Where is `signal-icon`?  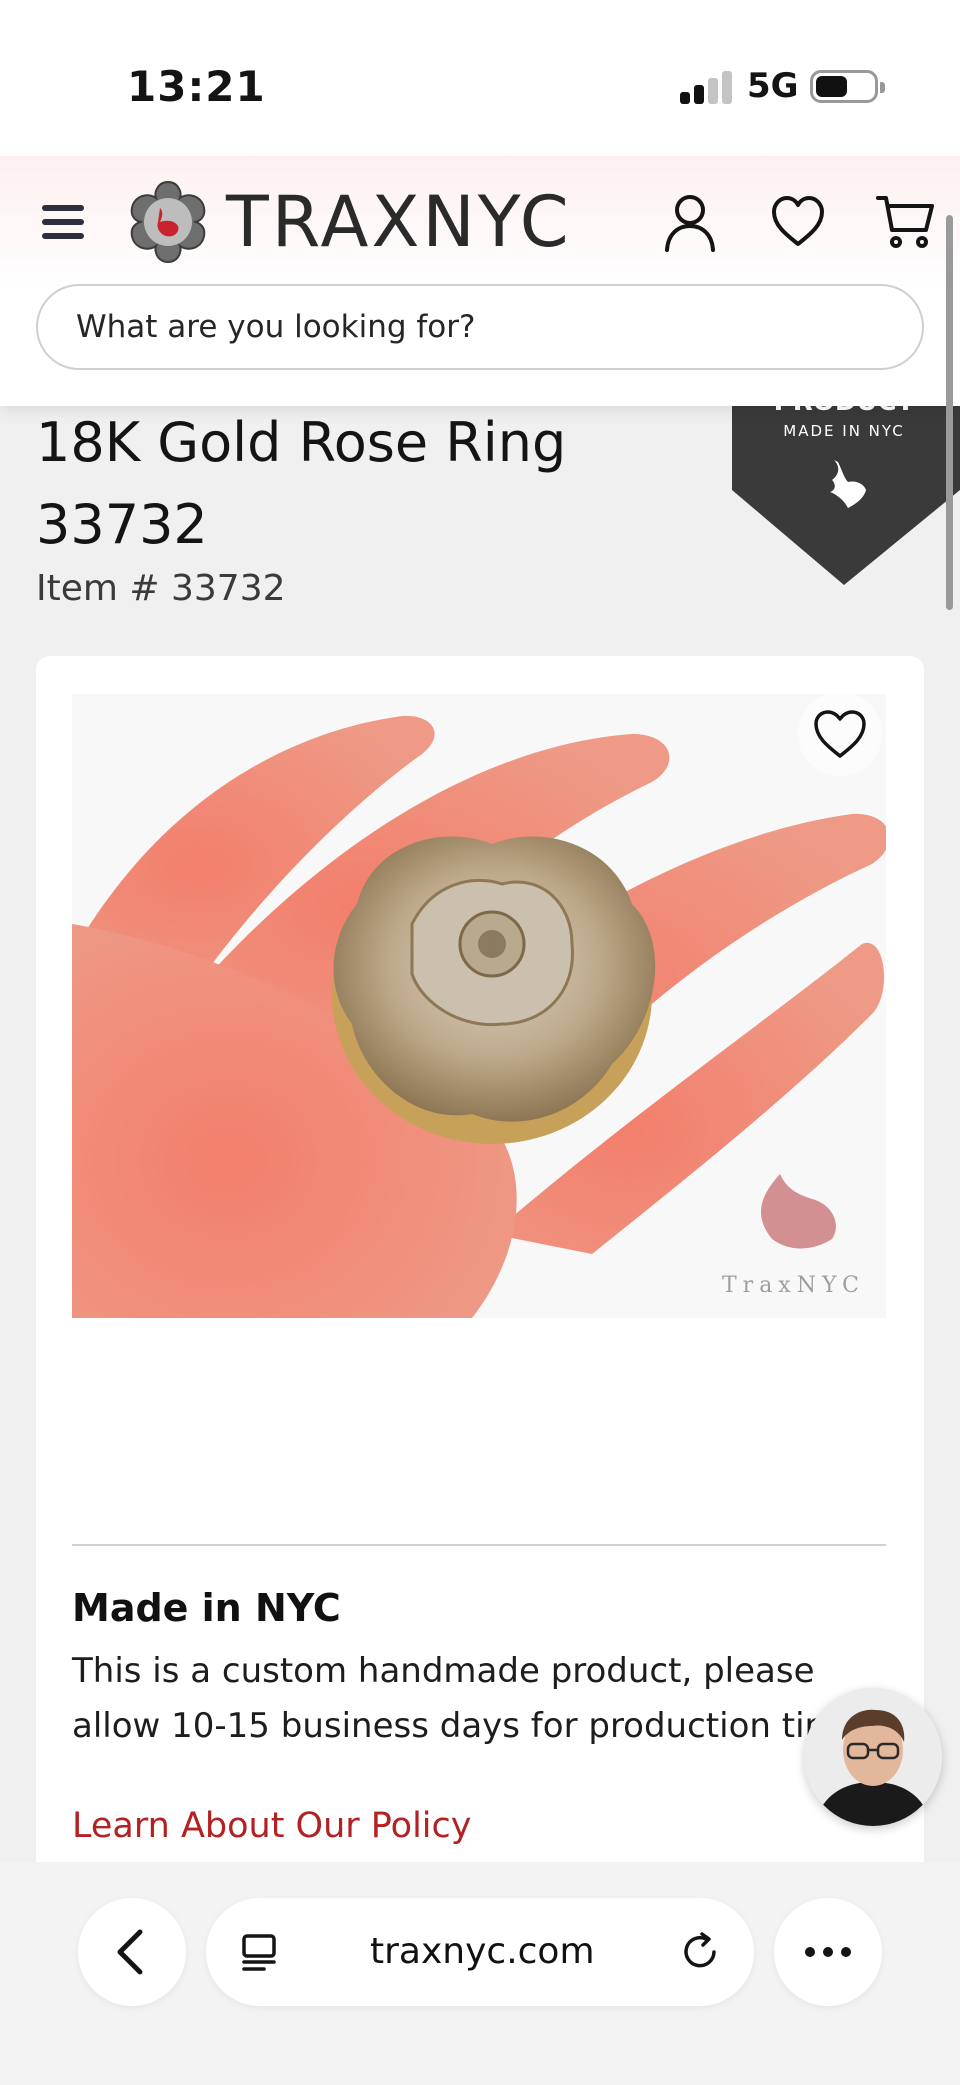
signal-icon is located at coordinates (706, 87).